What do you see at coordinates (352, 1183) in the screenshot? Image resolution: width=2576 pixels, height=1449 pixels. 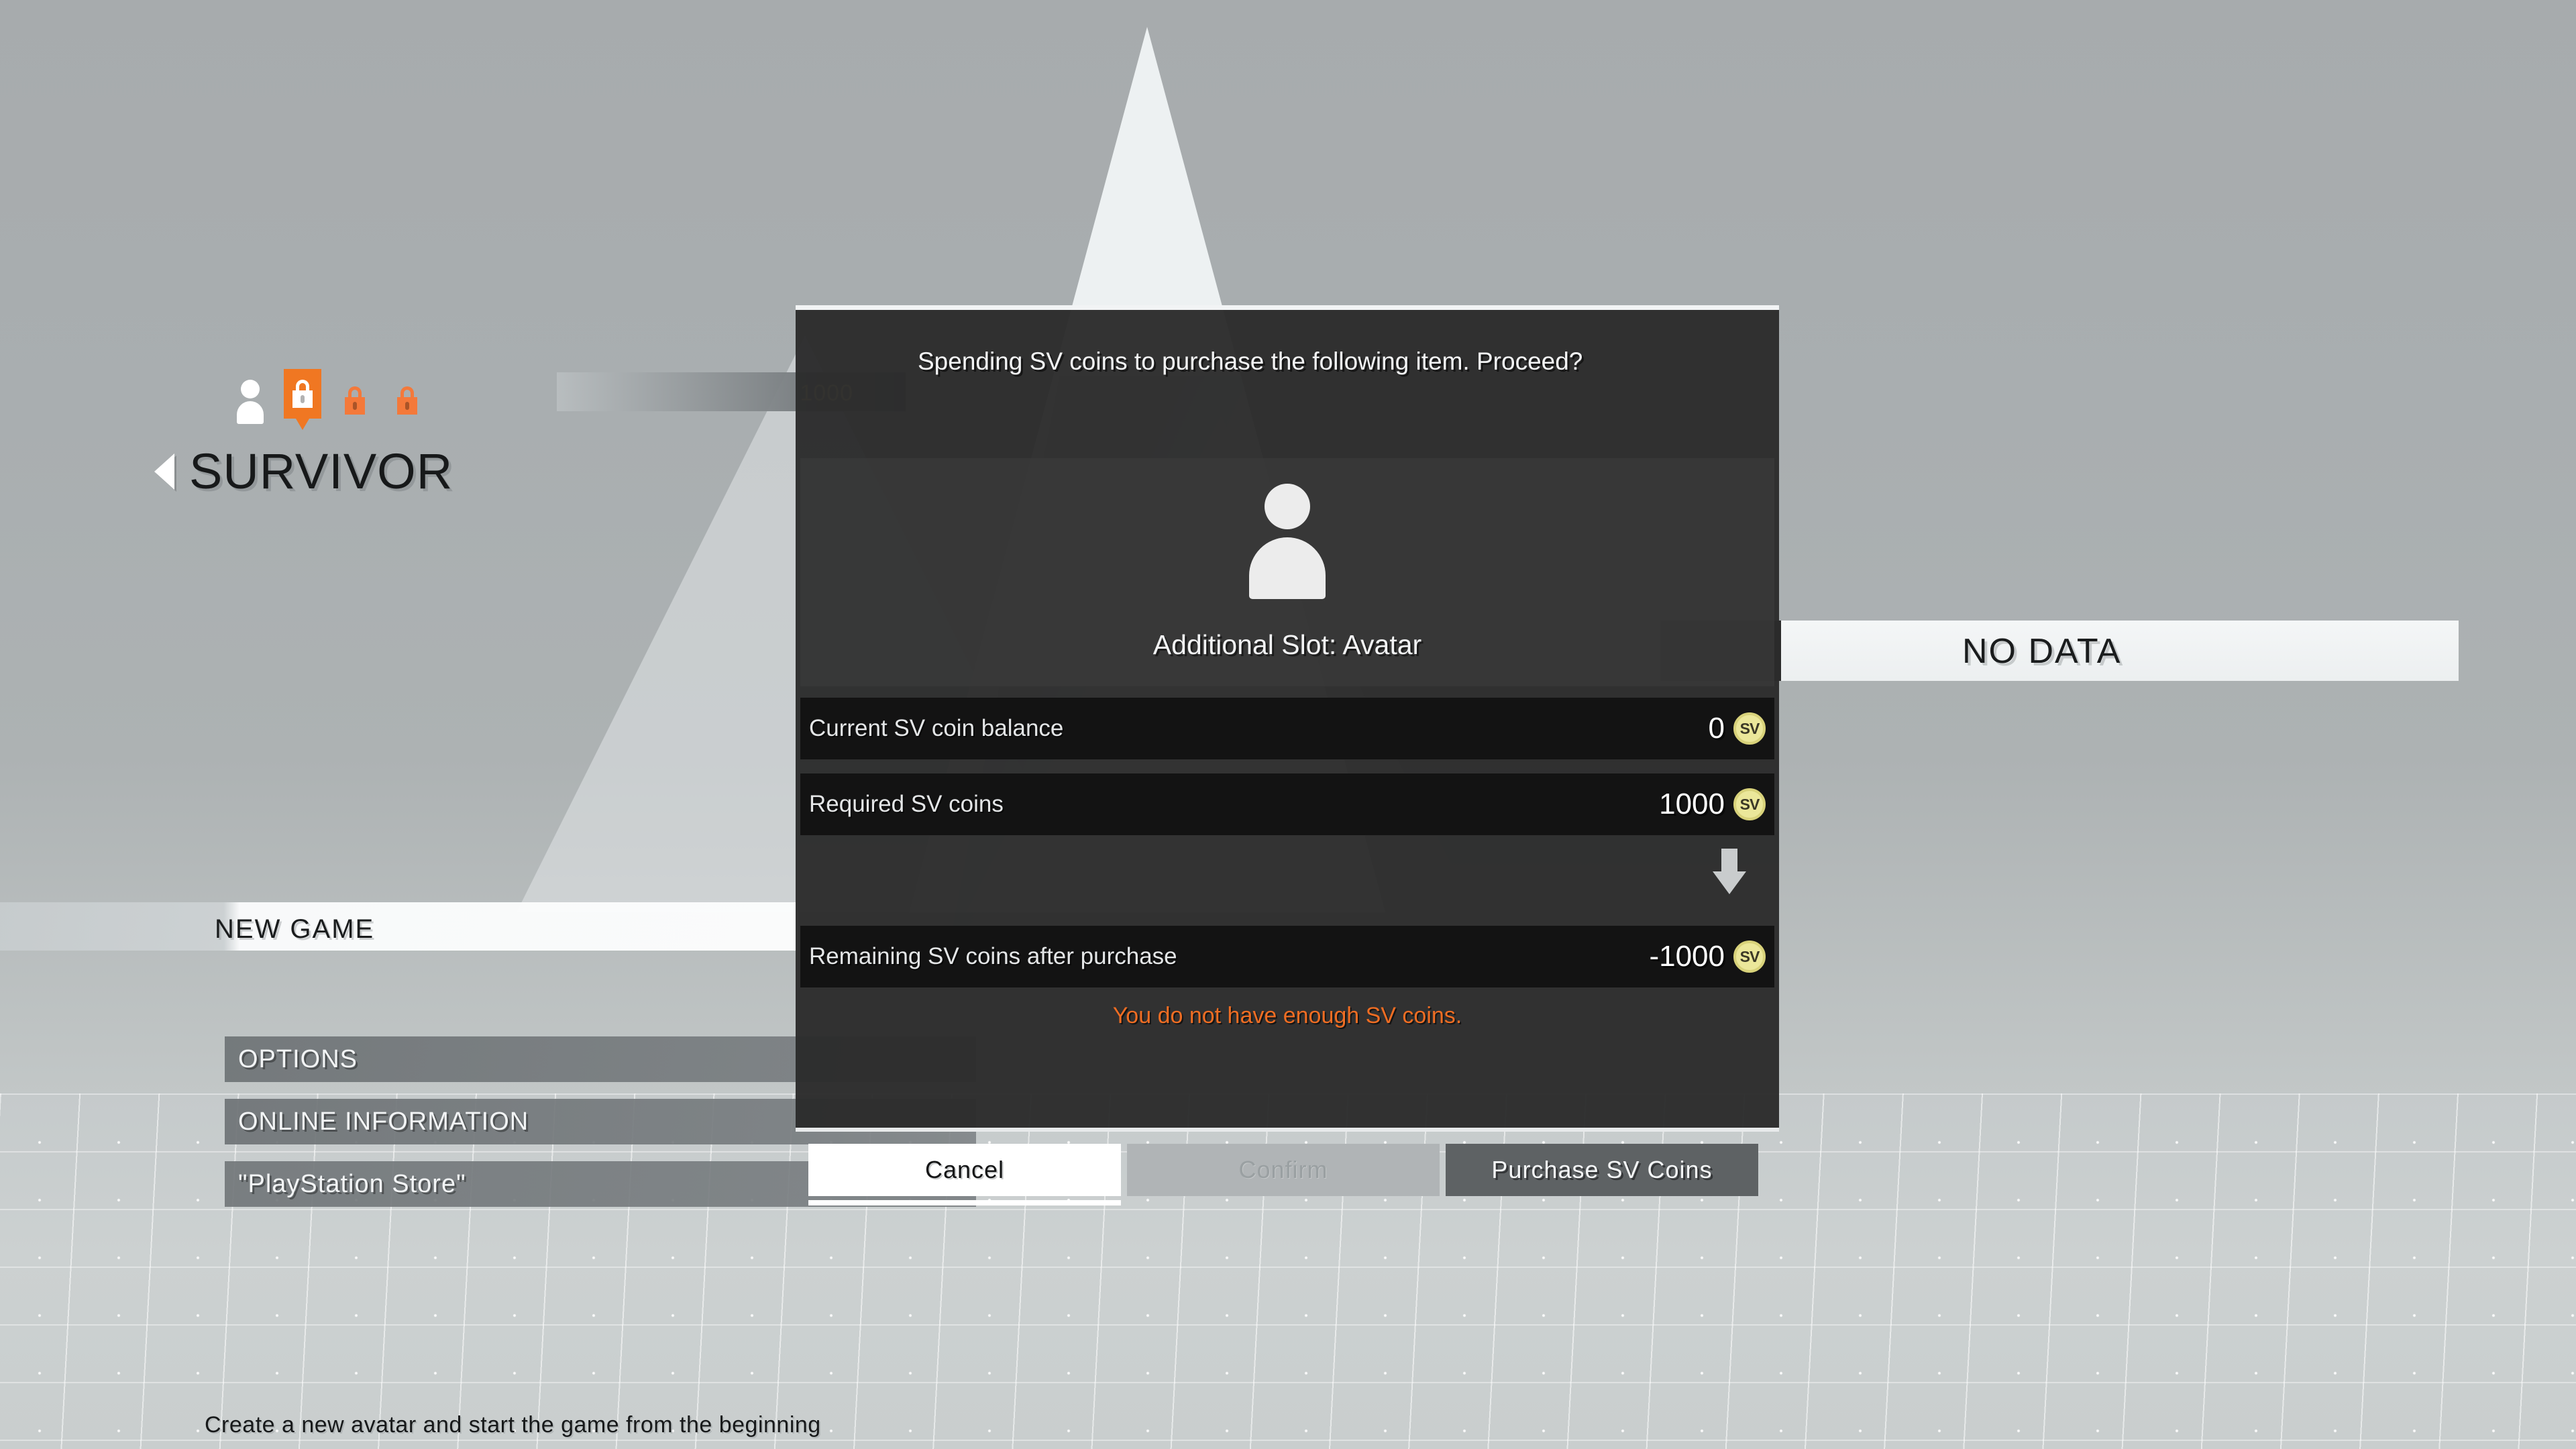 I see `menu-item-label: "PlayStation Store"` at bounding box center [352, 1183].